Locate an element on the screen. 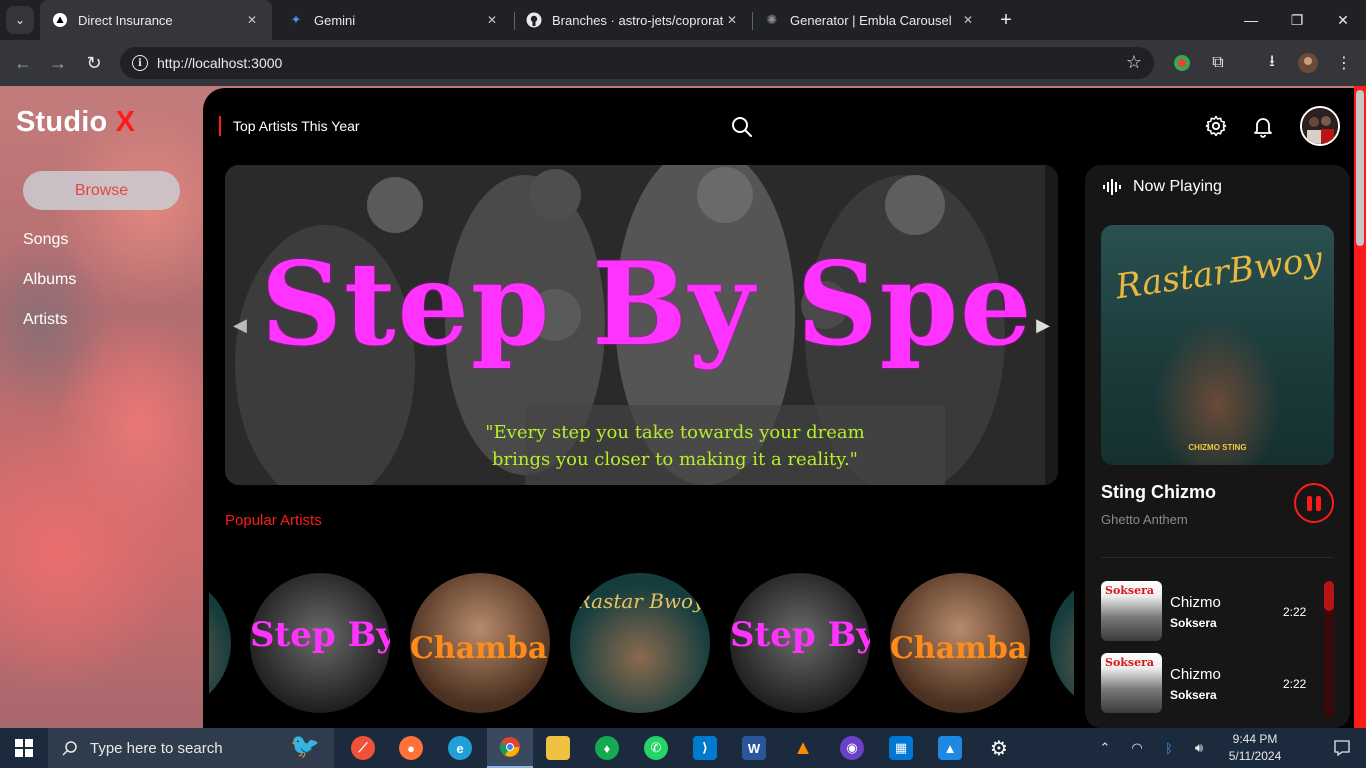 The height and width of the screenshot is (768, 1366). carousel-next-icon: ▶ is located at coordinates (1043, 325).